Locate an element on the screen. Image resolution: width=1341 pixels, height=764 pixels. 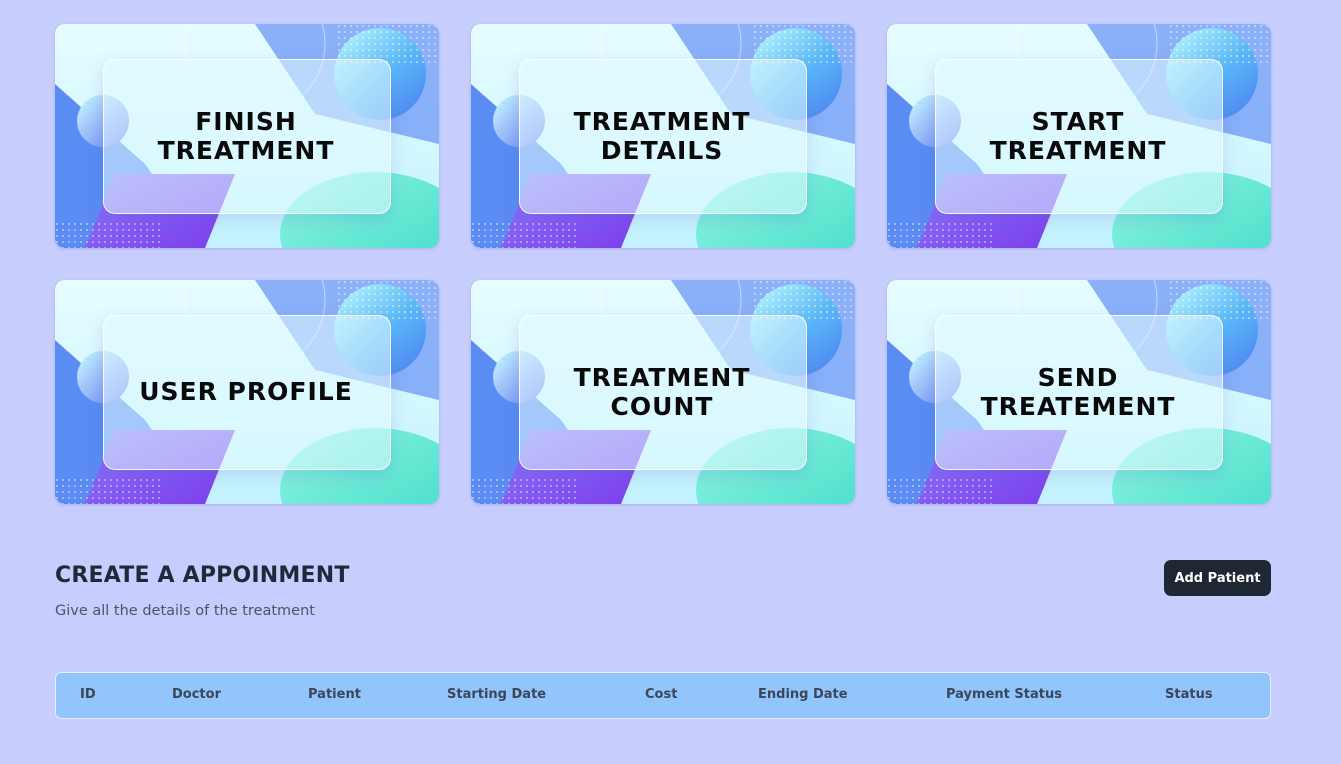
card-finish-treatment: FINISH TREATMENT is located at coordinates (247, 136).